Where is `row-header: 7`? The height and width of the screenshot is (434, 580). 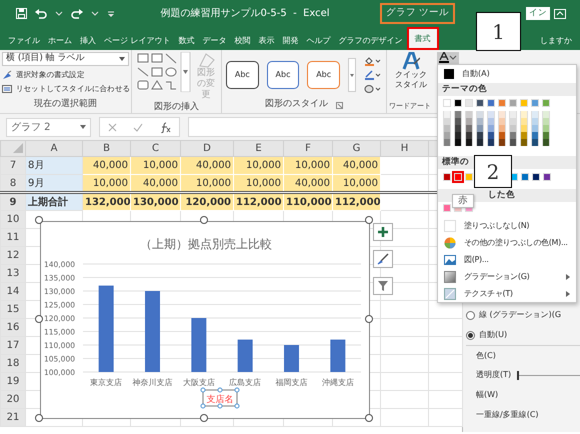
row-header: 7 is located at coordinates (13, 165).